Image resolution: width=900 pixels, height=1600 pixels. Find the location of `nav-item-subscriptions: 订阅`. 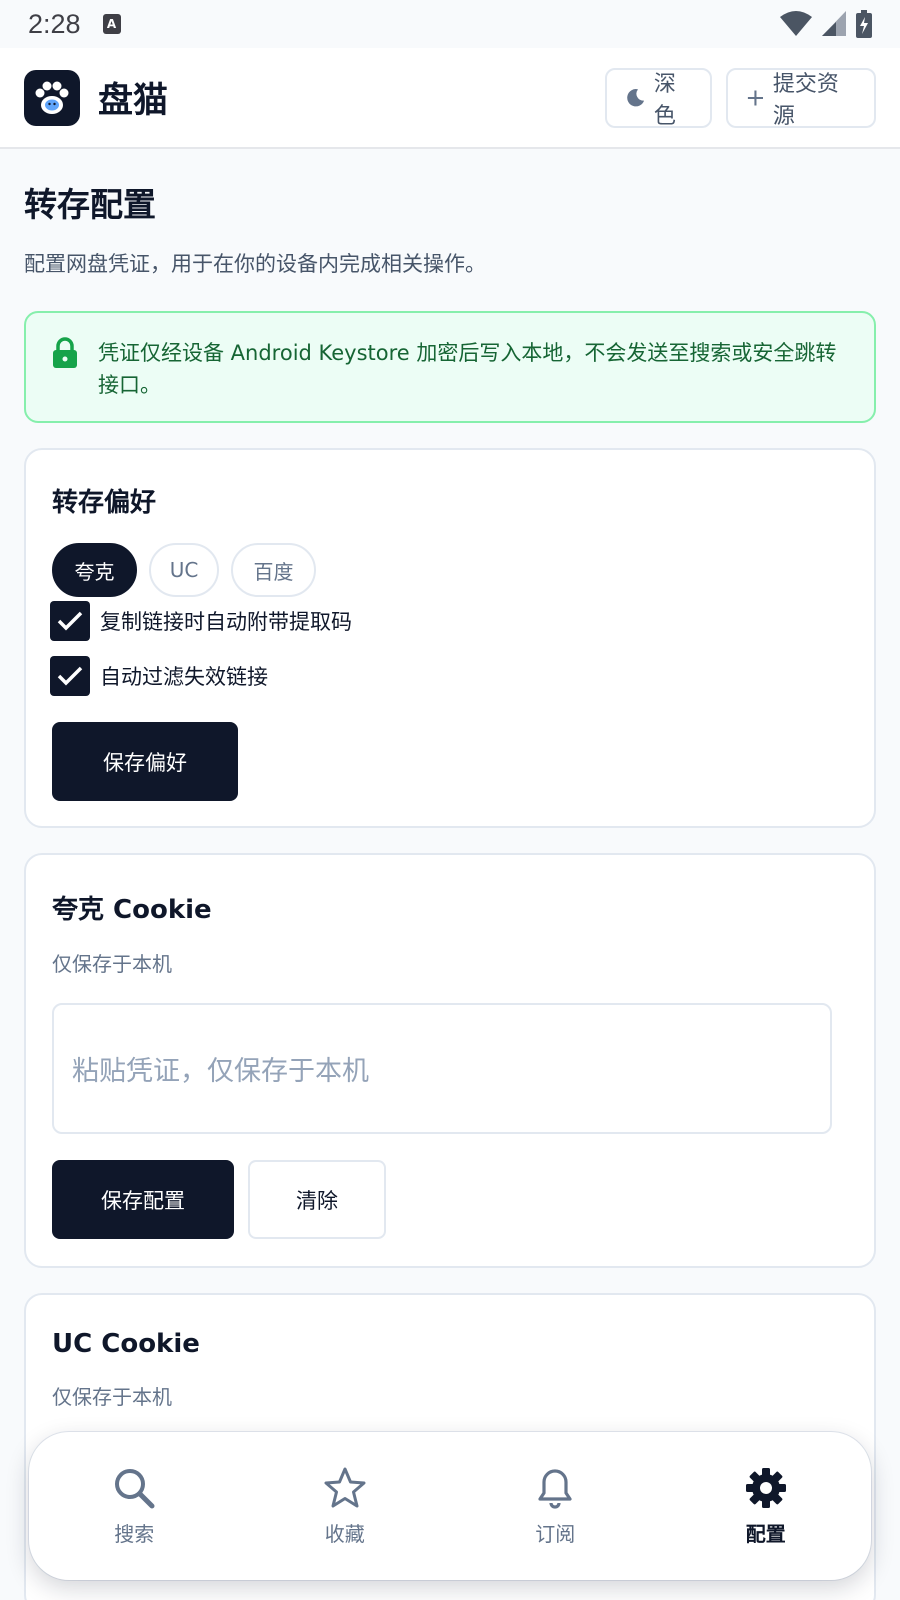

nav-item-subscriptions: 订阅 is located at coordinates (555, 1506).